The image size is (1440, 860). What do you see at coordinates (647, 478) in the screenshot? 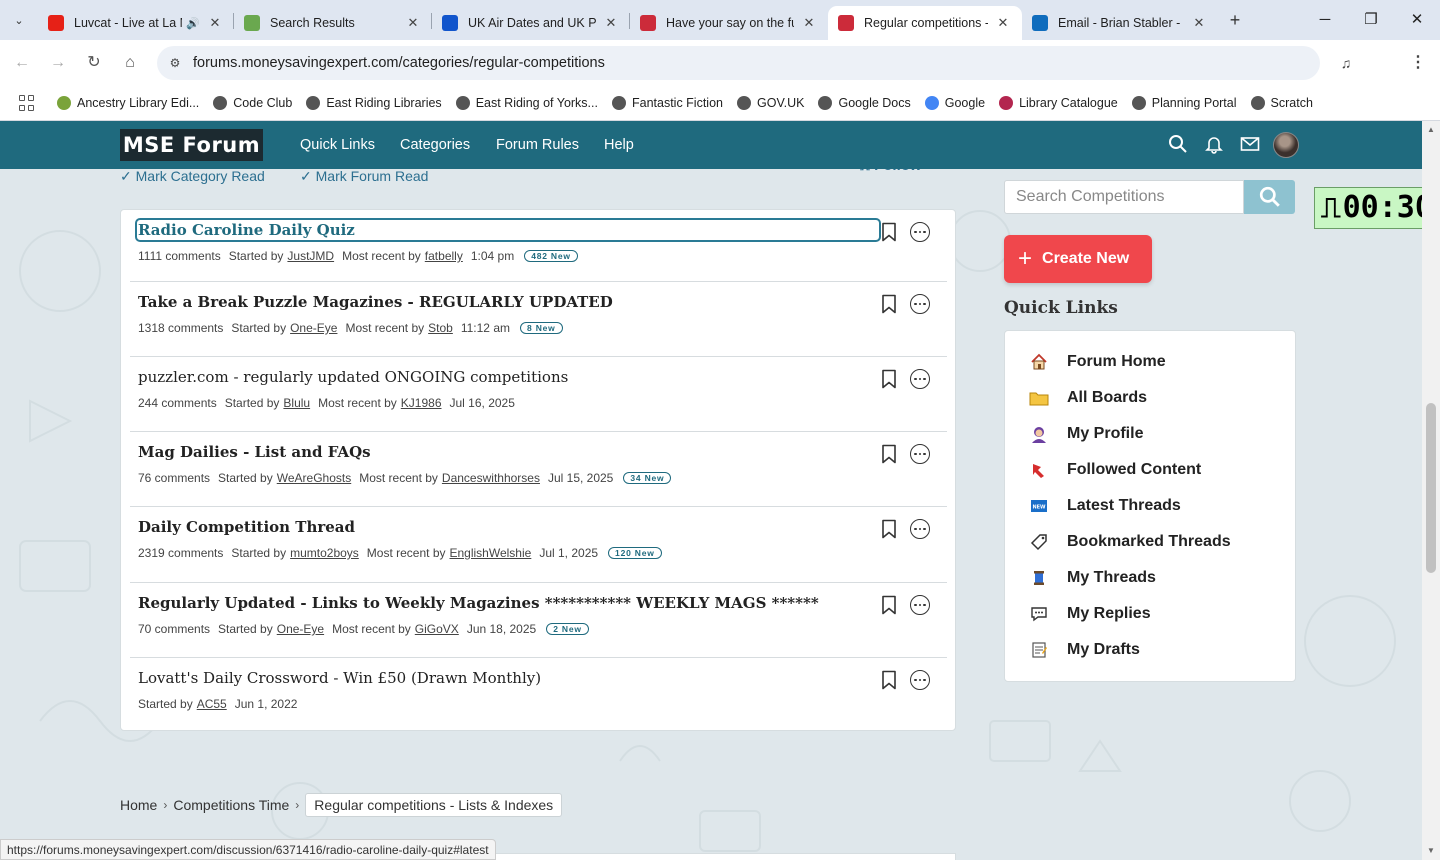
I see `new-count-badge: 34 New` at bounding box center [647, 478].